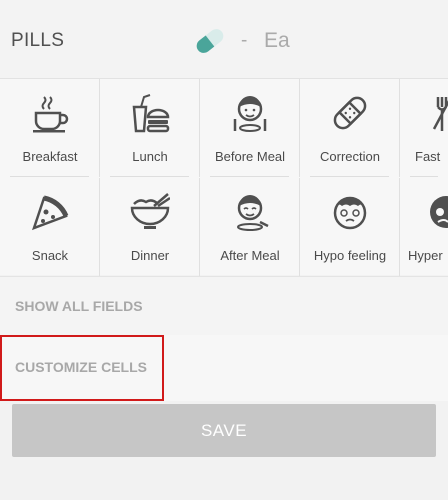  What do you see at coordinates (224, 368) in the screenshot?
I see `customize-cells-button: CUSTOMIZE CELLS` at bounding box center [224, 368].